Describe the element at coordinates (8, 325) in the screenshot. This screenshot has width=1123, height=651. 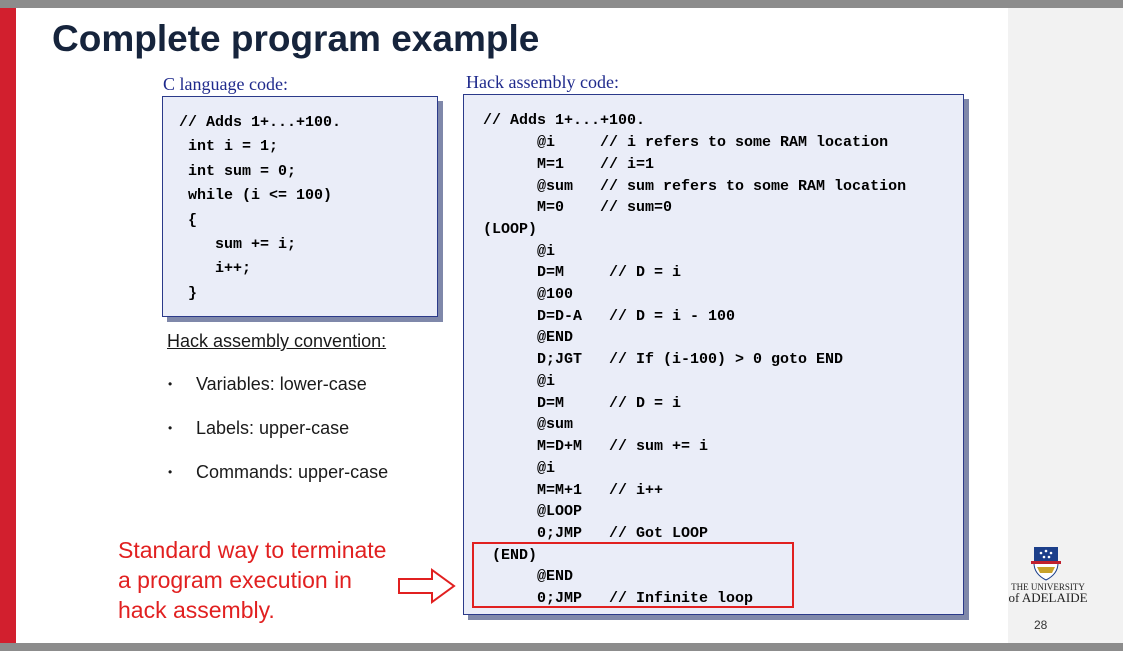
I see `left-accent-bar` at that location.